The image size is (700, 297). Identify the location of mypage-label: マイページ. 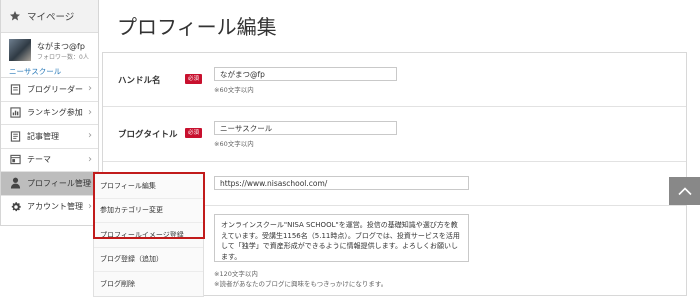
(51, 17).